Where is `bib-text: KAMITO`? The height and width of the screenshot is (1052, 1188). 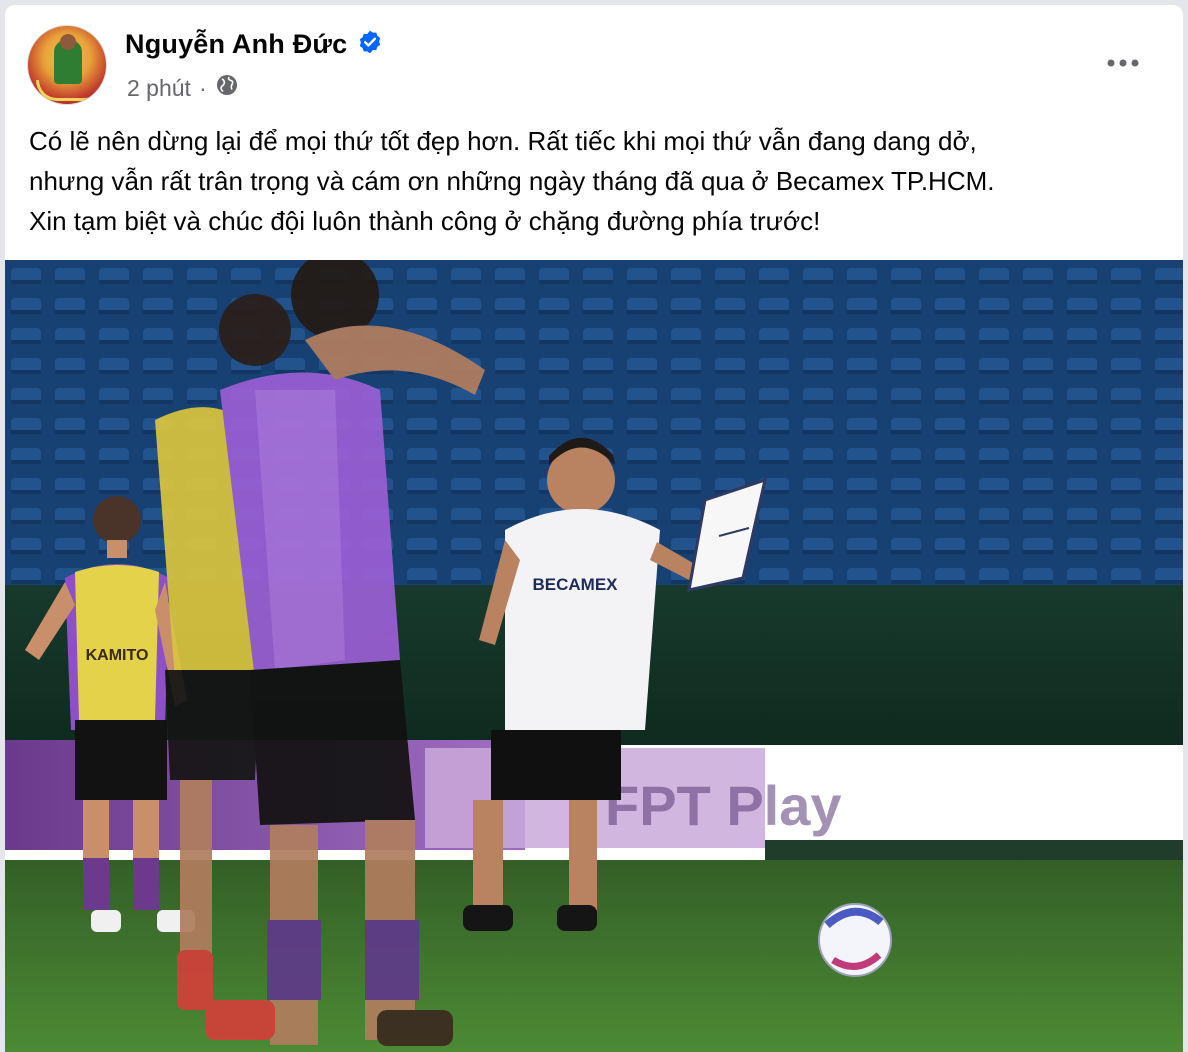
bib-text: KAMITO is located at coordinates (117, 655).